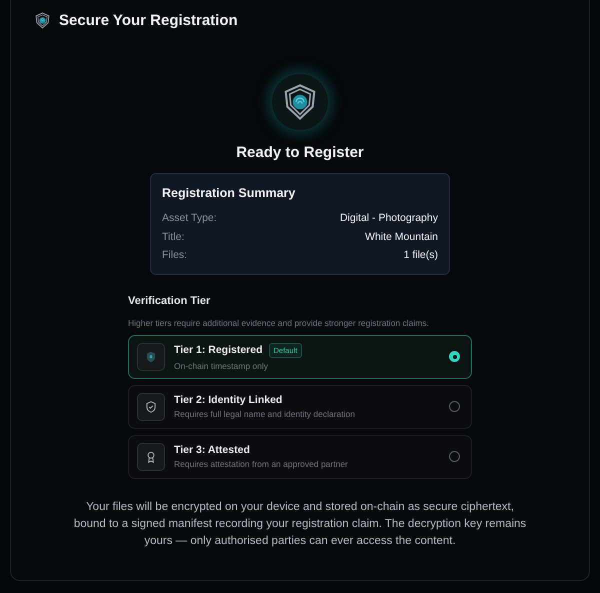 This screenshot has width=600, height=593. Describe the element at coordinates (151, 407) in the screenshot. I see `shield-check-icon` at that location.